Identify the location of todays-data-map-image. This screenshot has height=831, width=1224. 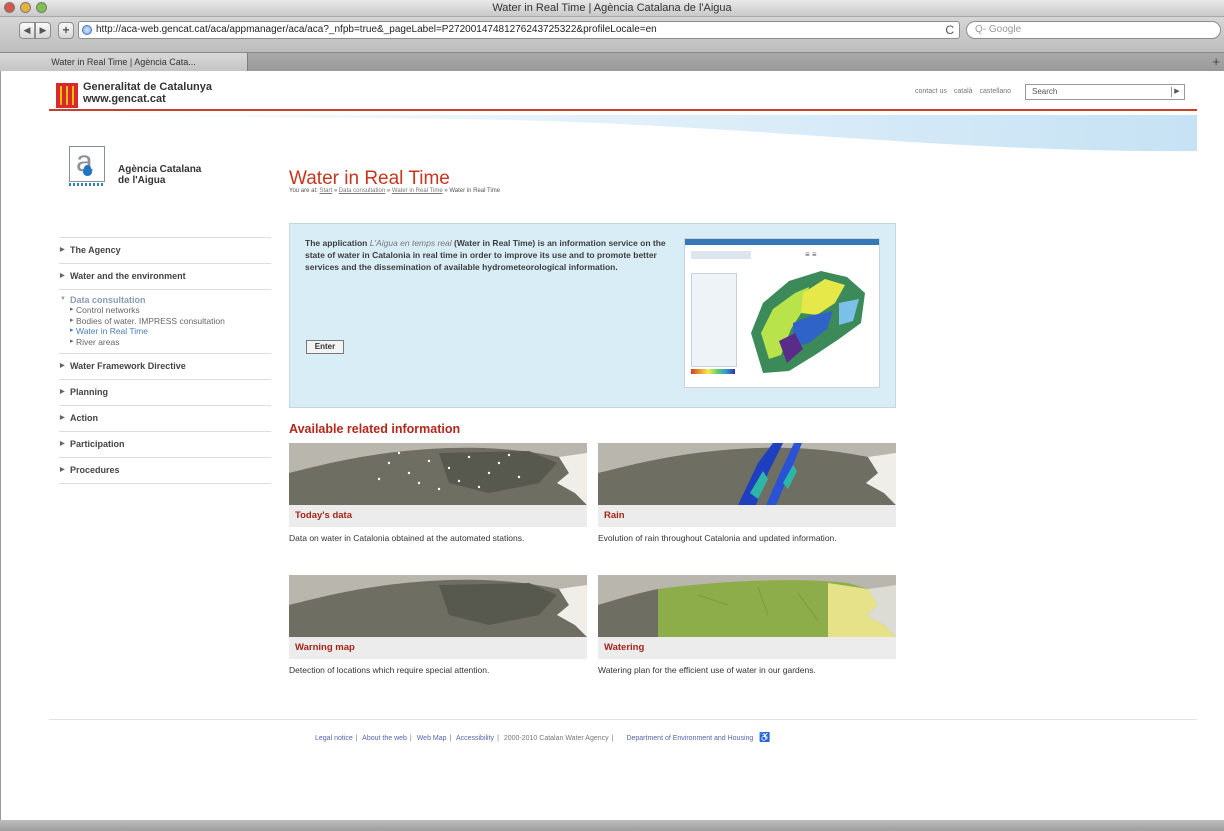
(438, 474).